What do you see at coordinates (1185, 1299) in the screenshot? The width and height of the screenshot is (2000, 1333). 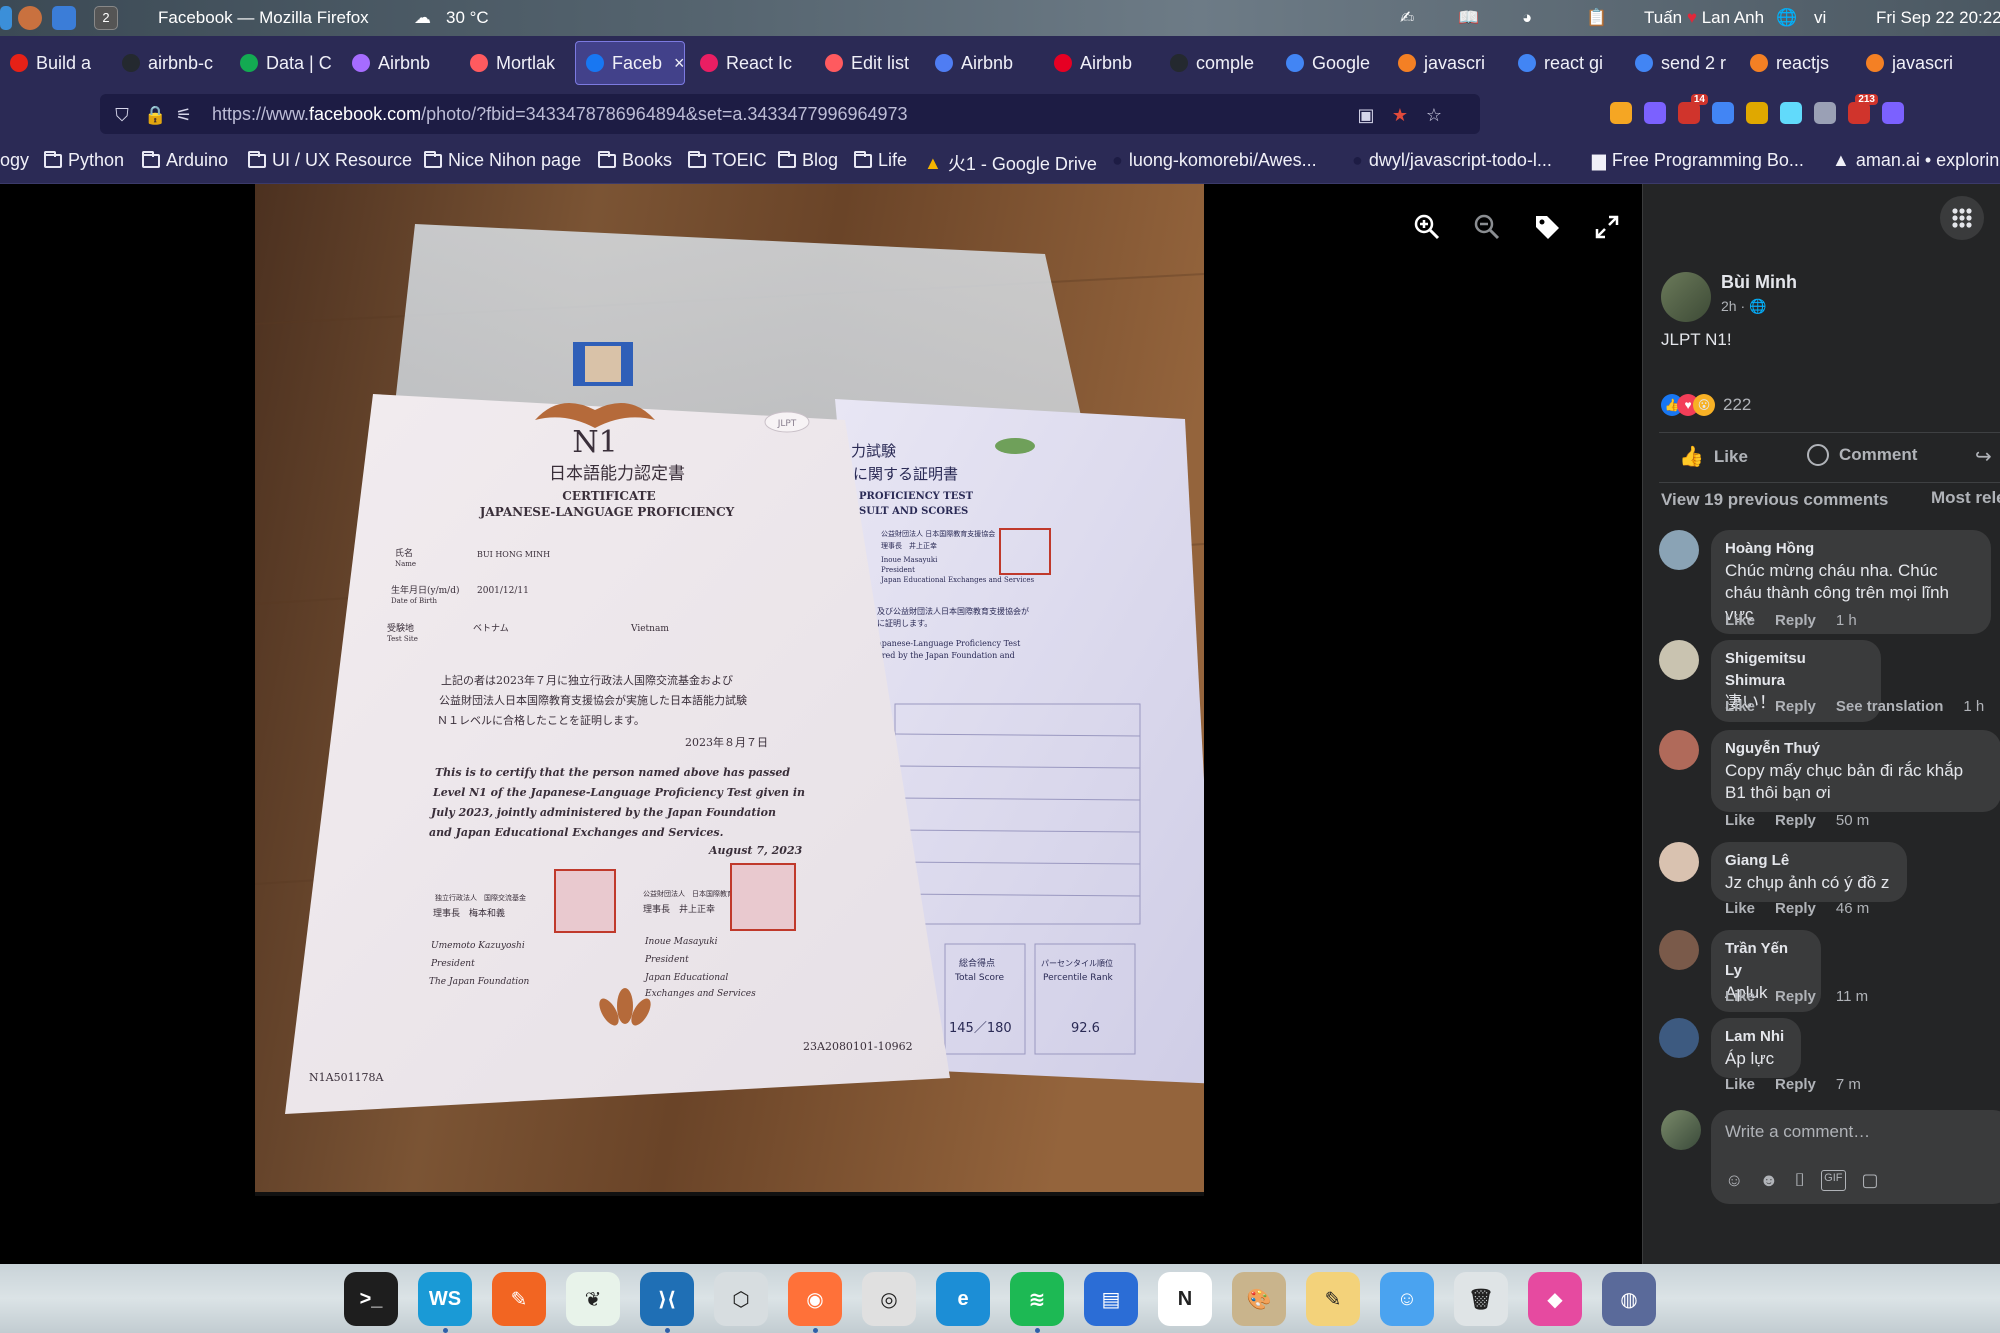 I see `notion-app: N` at bounding box center [1185, 1299].